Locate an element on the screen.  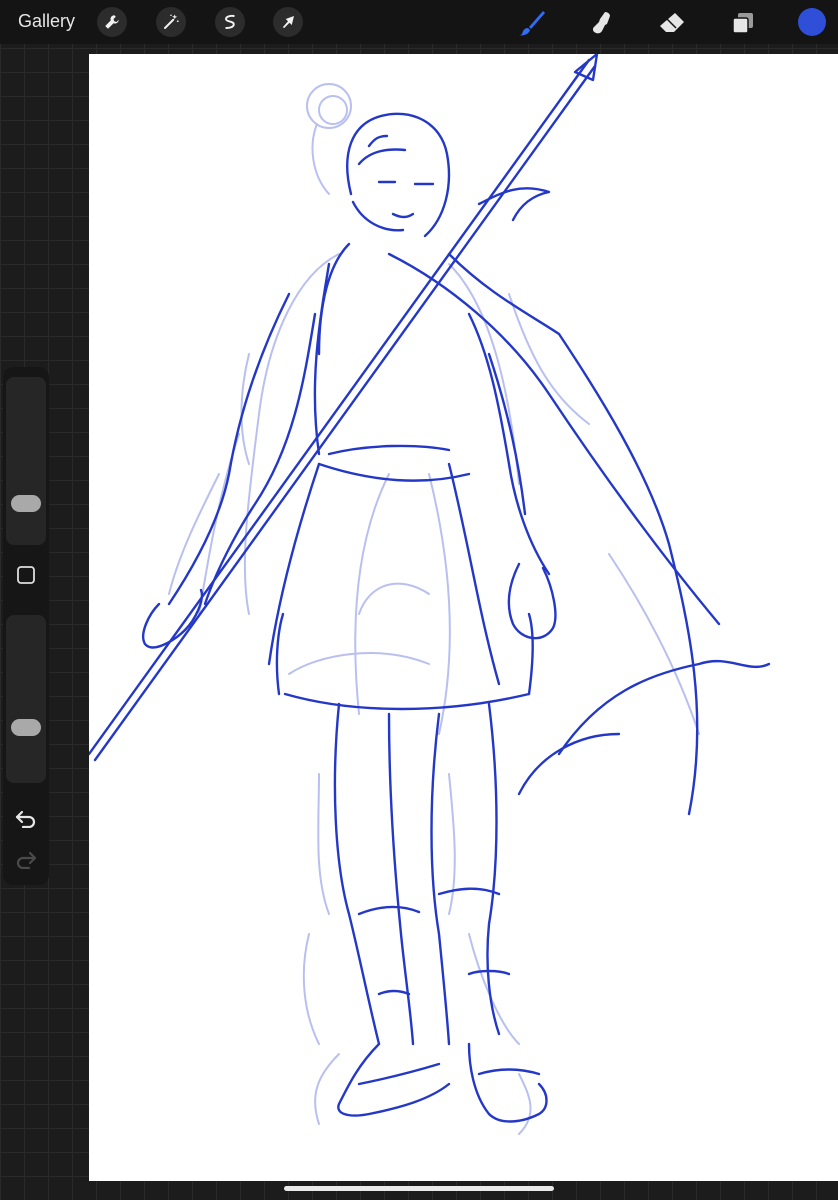
redo-icon is located at coordinates (26, 860).